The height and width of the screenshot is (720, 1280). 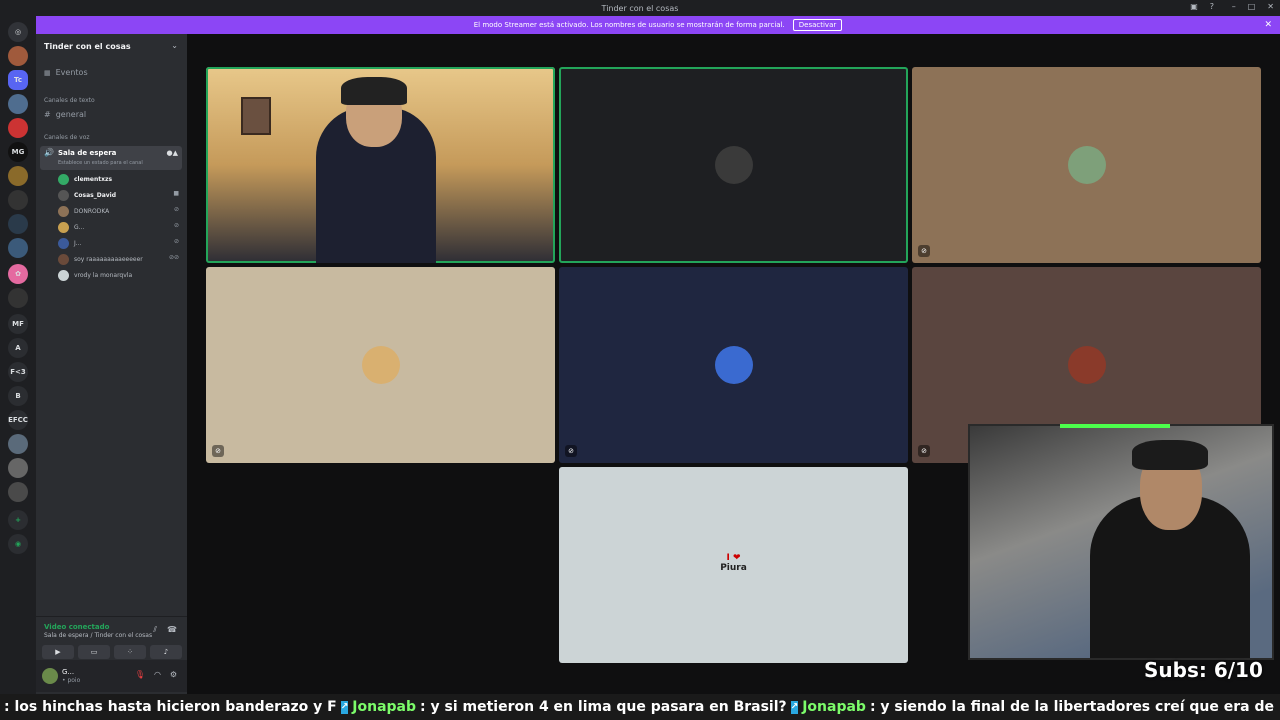 I want to click on noise-suppression-icon: ⫽, so click(x=155, y=630).